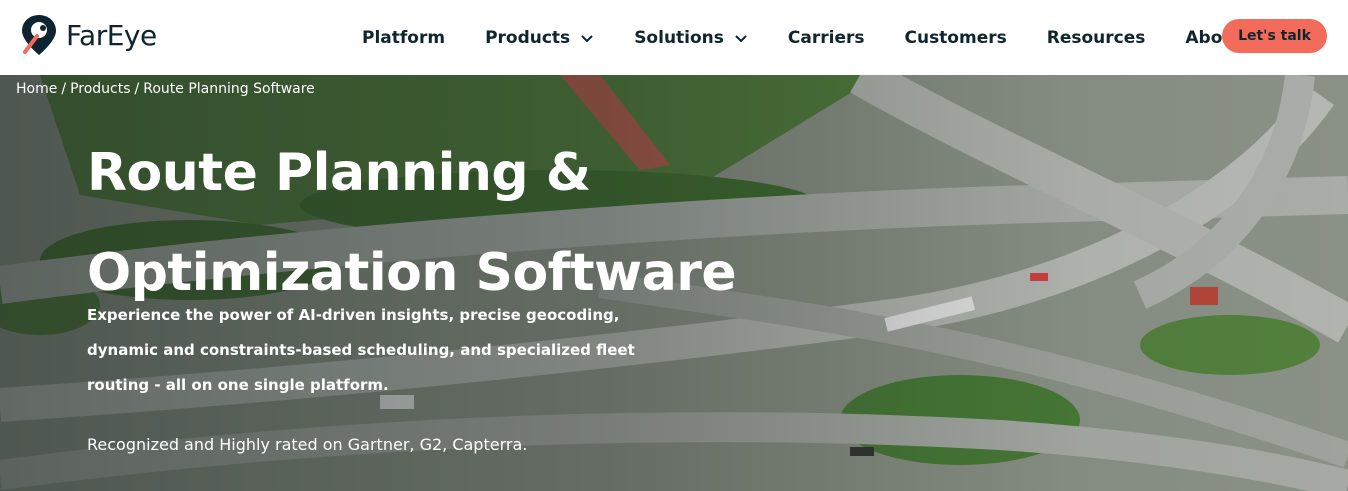 The width and height of the screenshot is (1348, 491). Describe the element at coordinates (229, 89) in the screenshot. I see `breadcrumb-current: Route Planning Software` at that location.